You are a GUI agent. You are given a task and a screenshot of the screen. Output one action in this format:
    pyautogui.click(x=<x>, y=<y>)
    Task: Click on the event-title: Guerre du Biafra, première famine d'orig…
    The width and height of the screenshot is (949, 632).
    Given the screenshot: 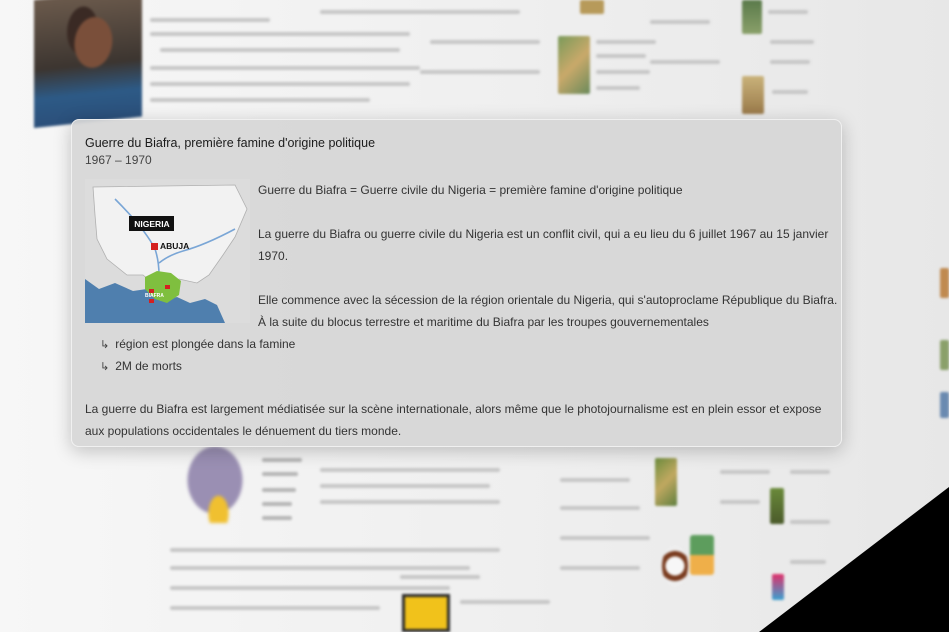 What is the action you would take?
    pyautogui.click(x=230, y=143)
    